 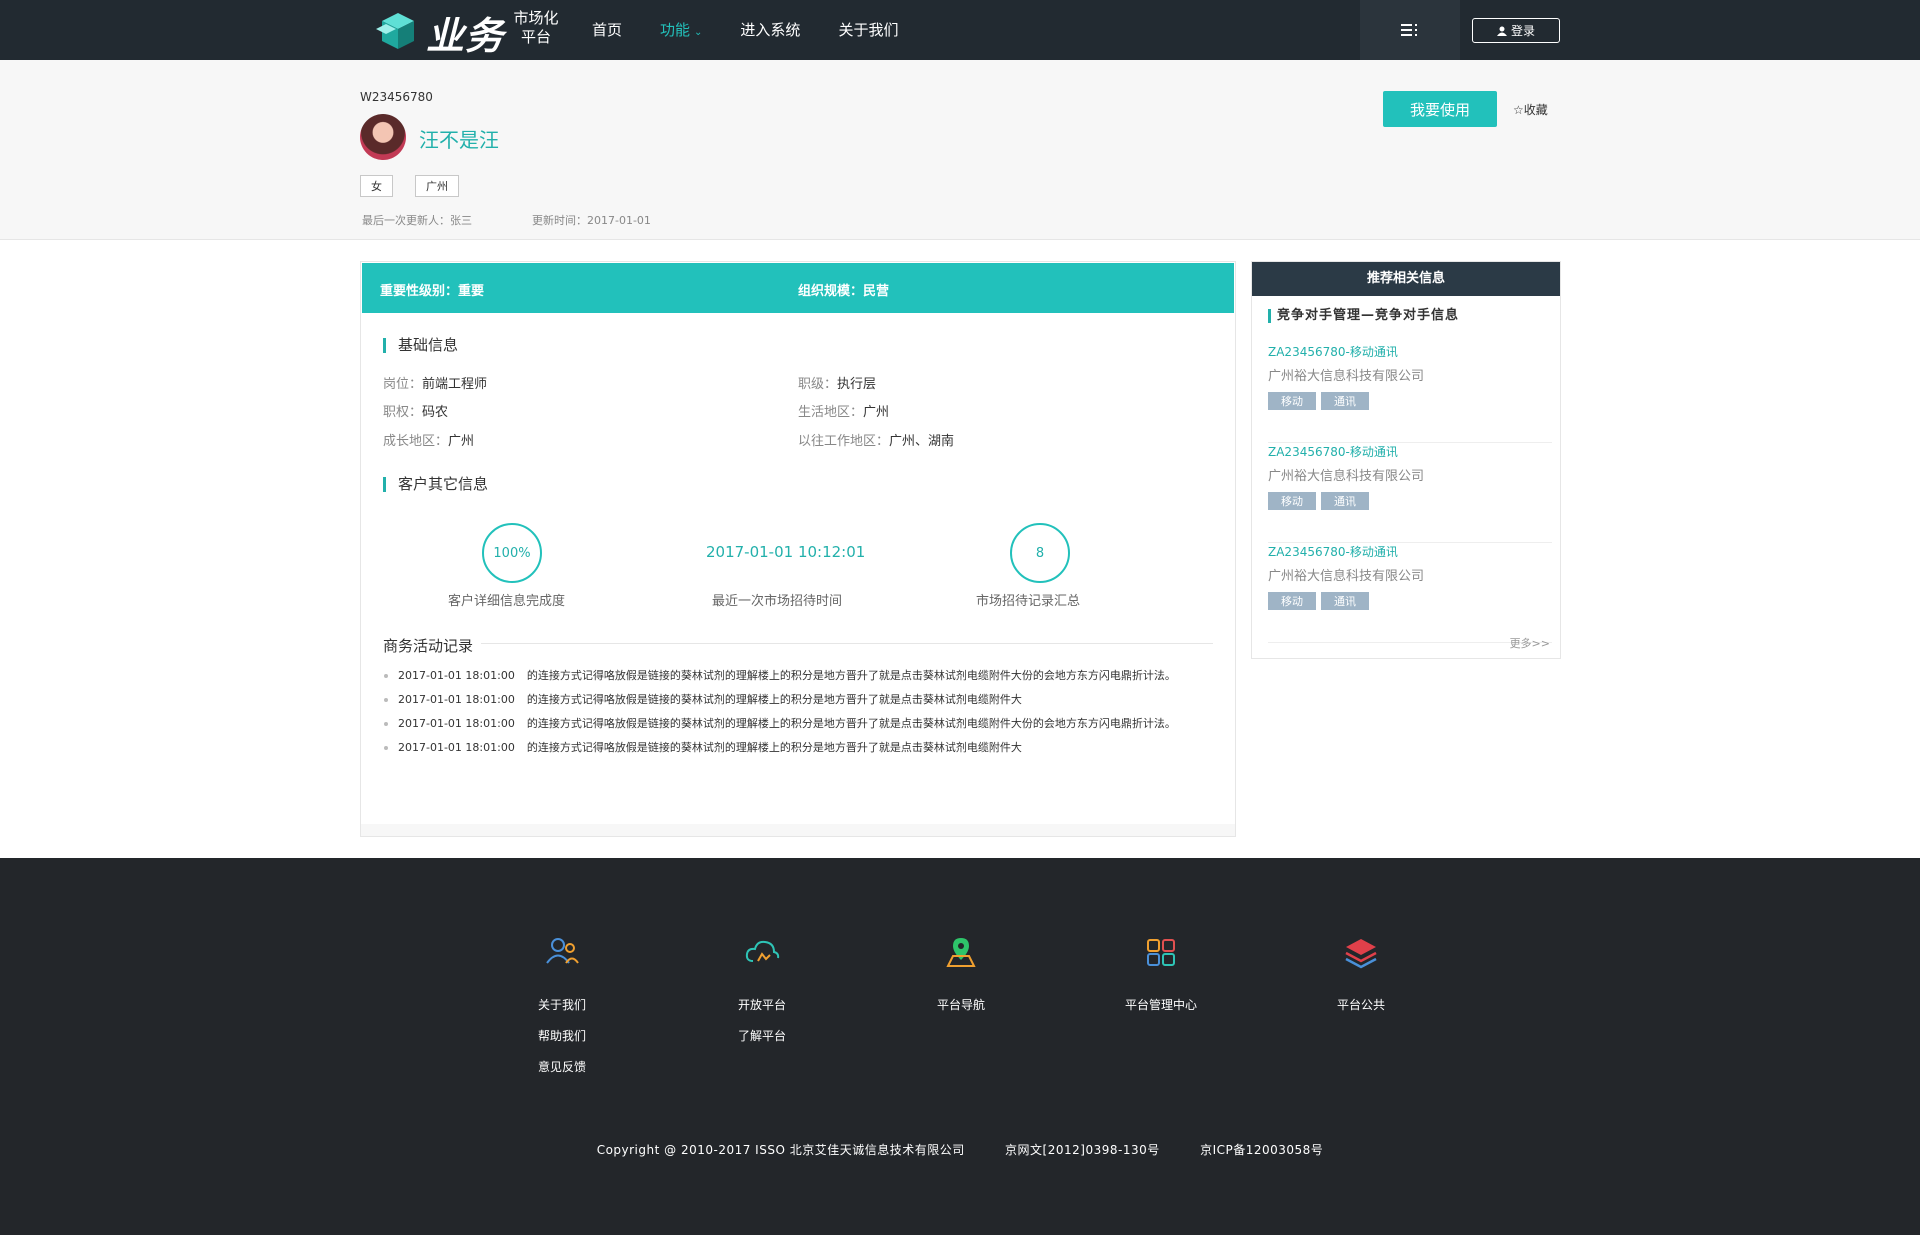 I want to click on profile-name: 汪不是汪, so click(x=459, y=140).